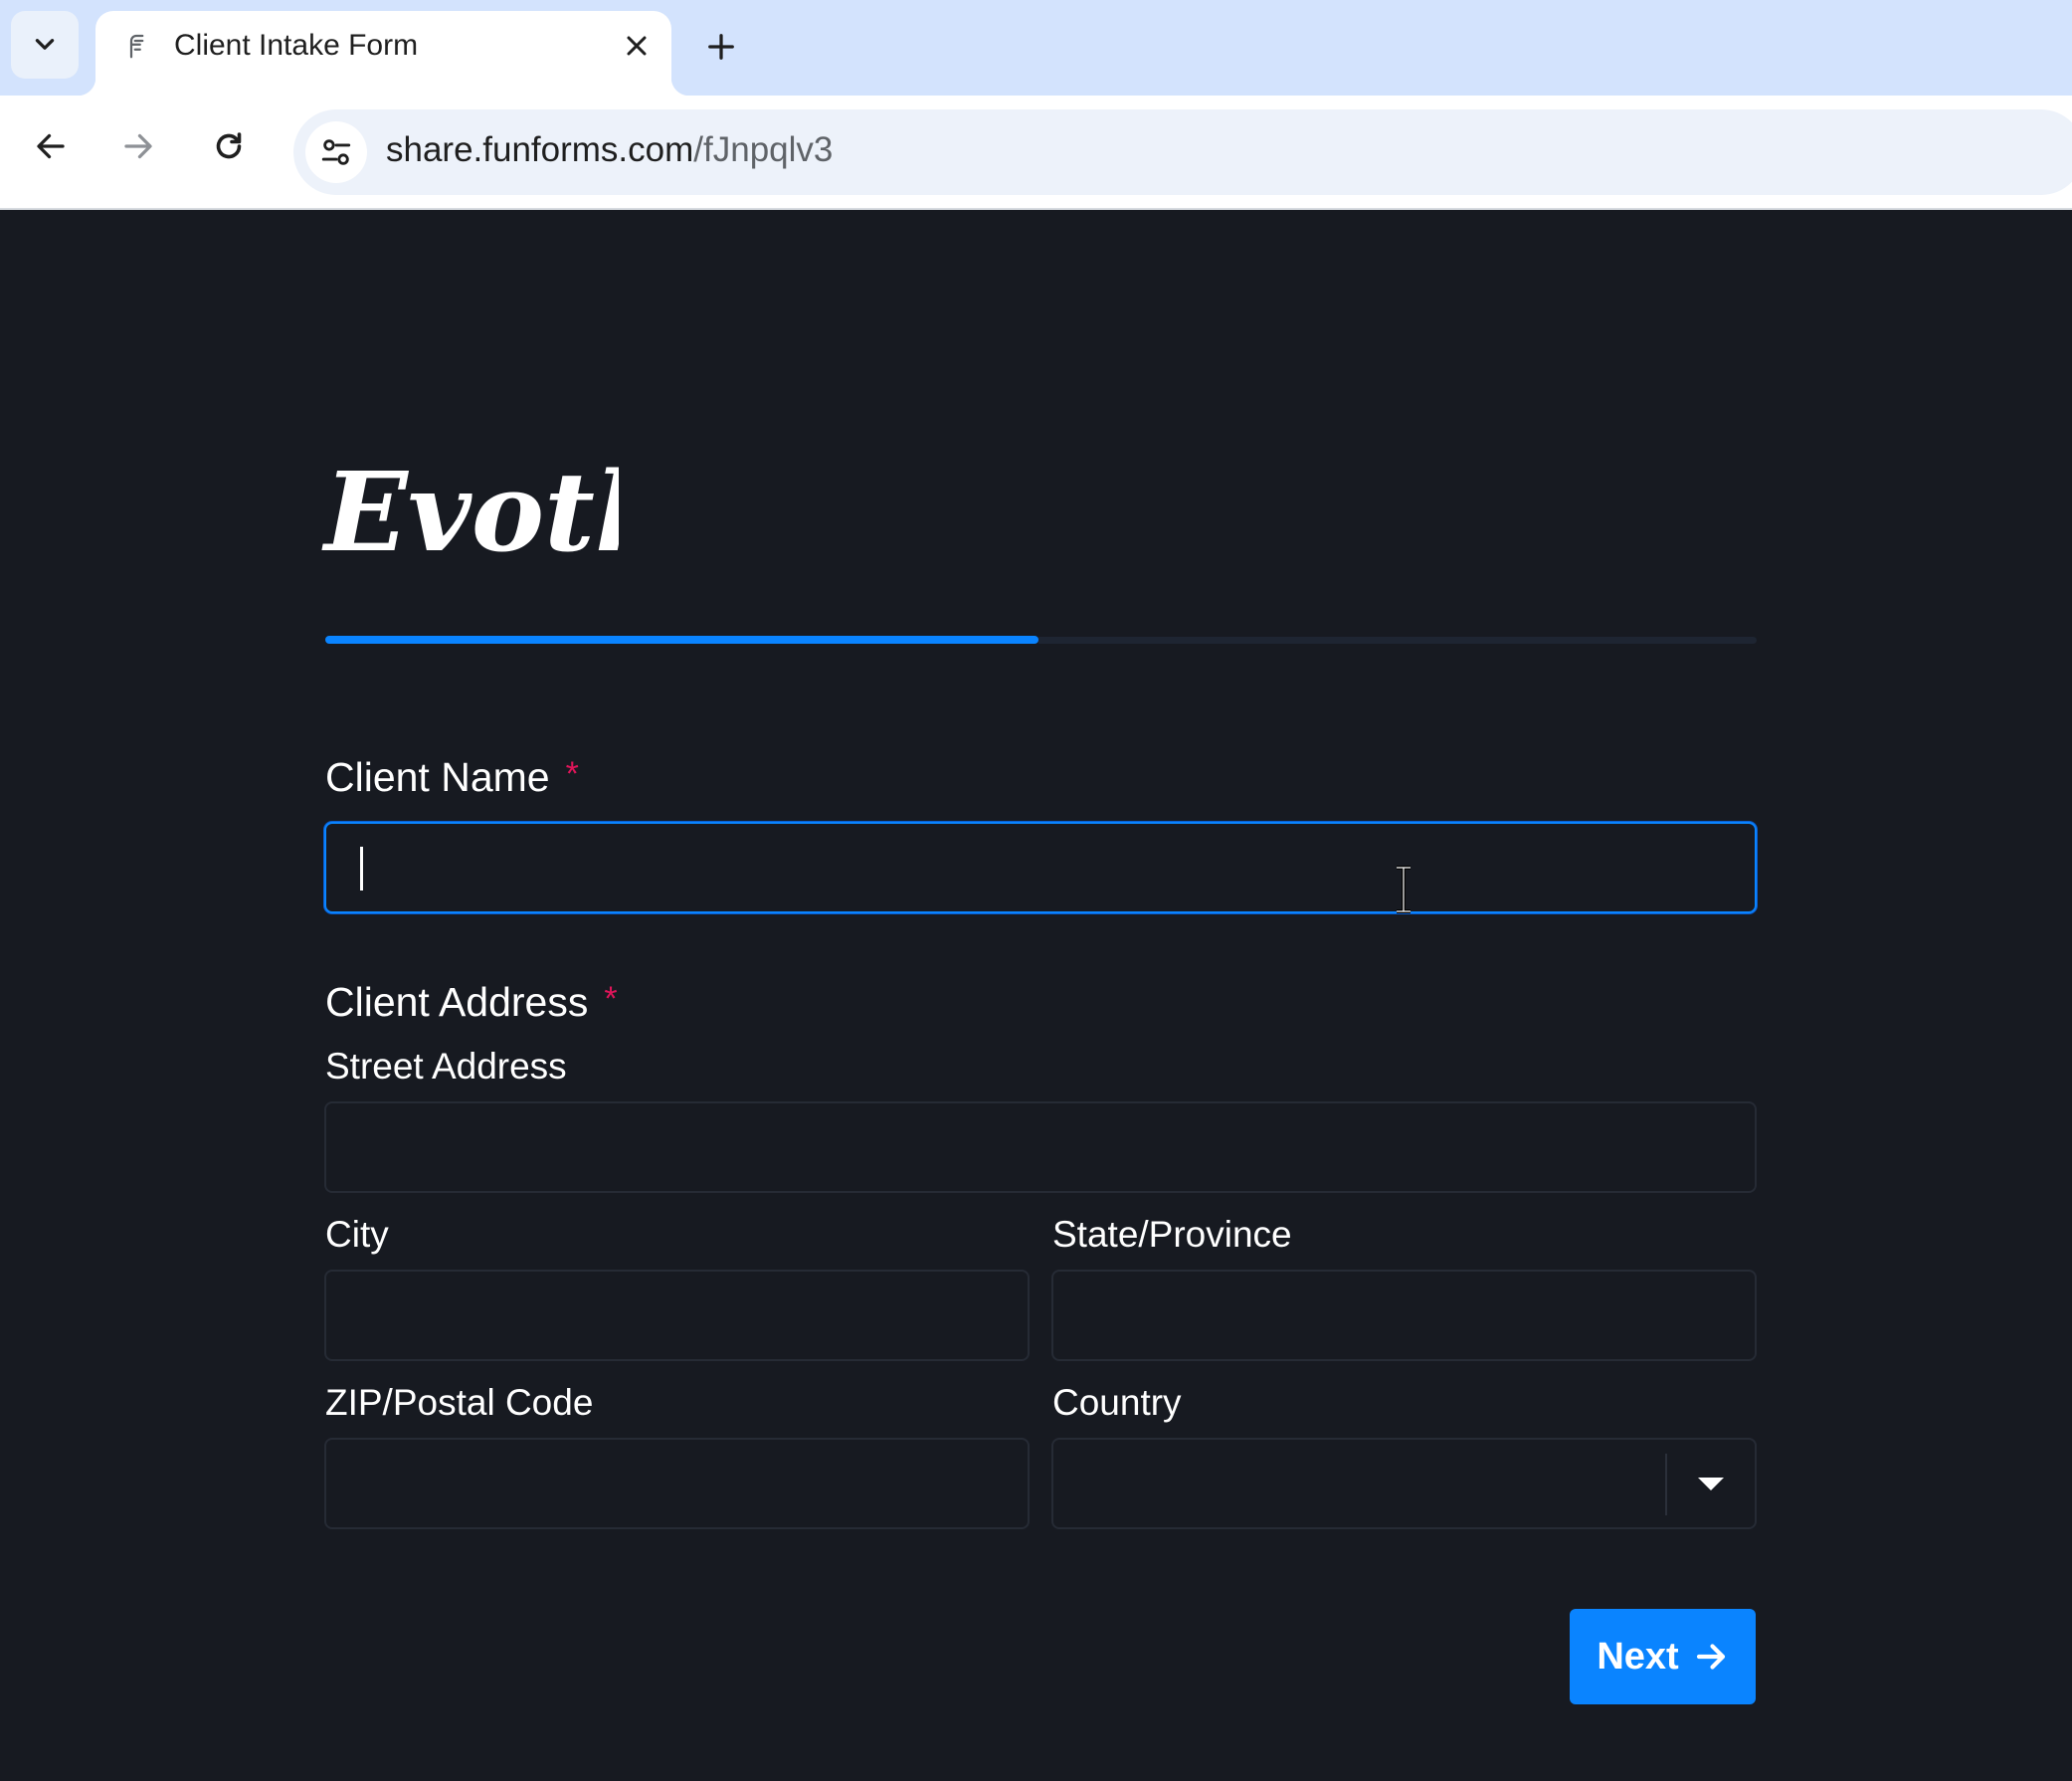 This screenshot has height=1781, width=2072. What do you see at coordinates (1117, 1402) in the screenshot?
I see `country-label: Country` at bounding box center [1117, 1402].